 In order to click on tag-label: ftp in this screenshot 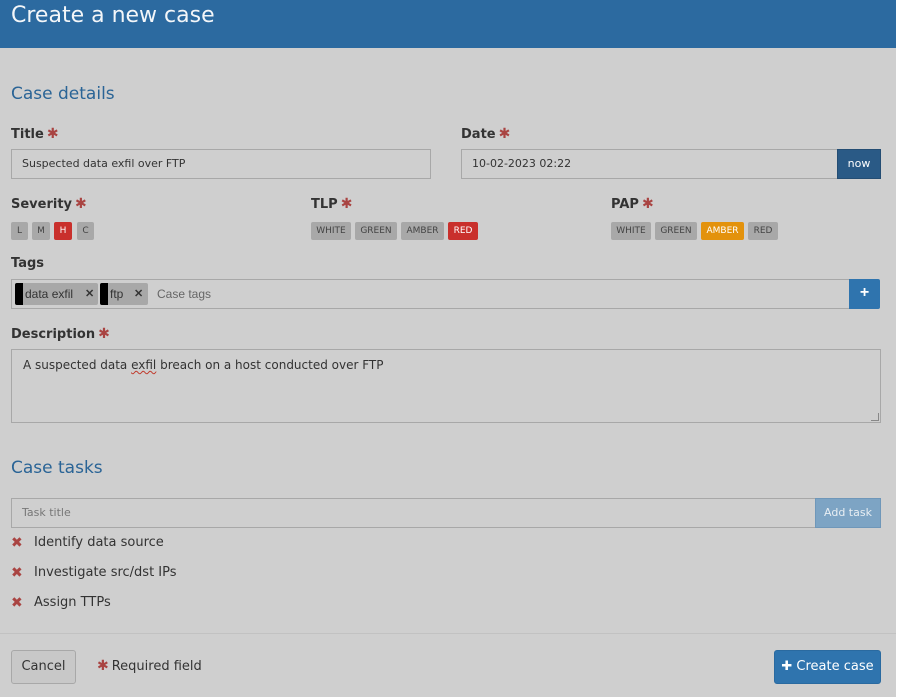, I will do `click(117, 294)`.